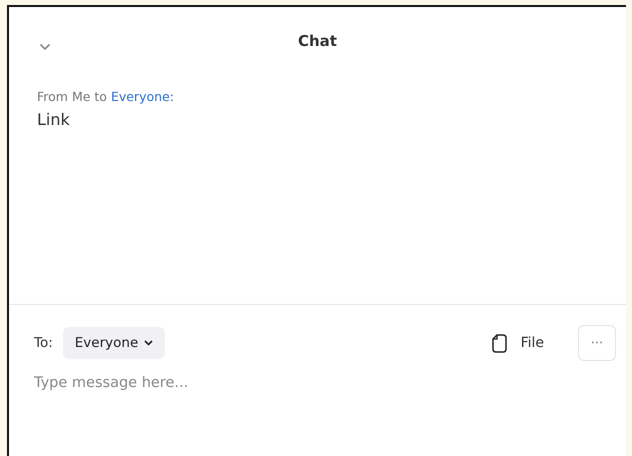 The height and width of the screenshot is (456, 632). Describe the element at coordinates (518, 343) in the screenshot. I see `file-button: File` at that location.